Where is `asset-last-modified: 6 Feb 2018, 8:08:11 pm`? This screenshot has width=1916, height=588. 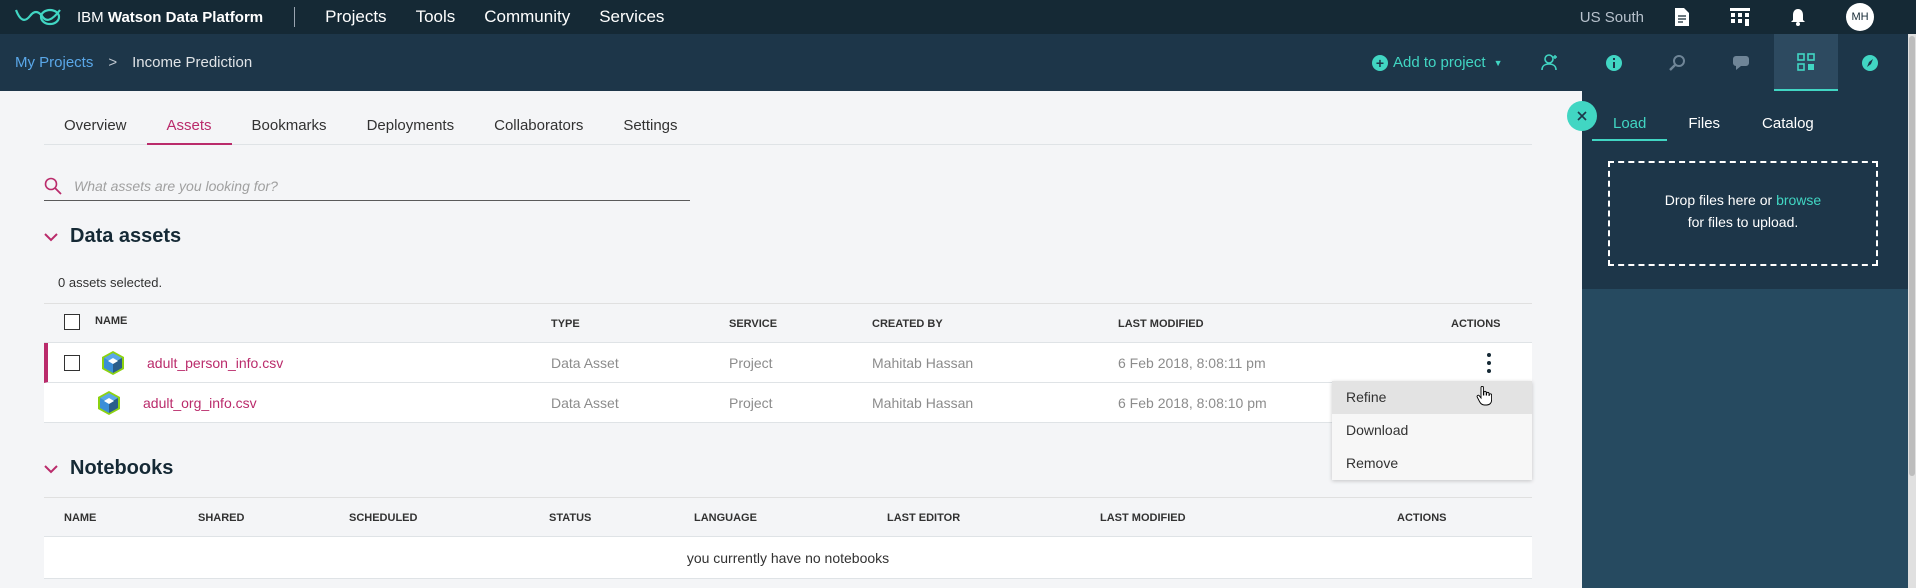
asset-last-modified: 6 Feb 2018, 8:08:11 pm is located at coordinates (1192, 363).